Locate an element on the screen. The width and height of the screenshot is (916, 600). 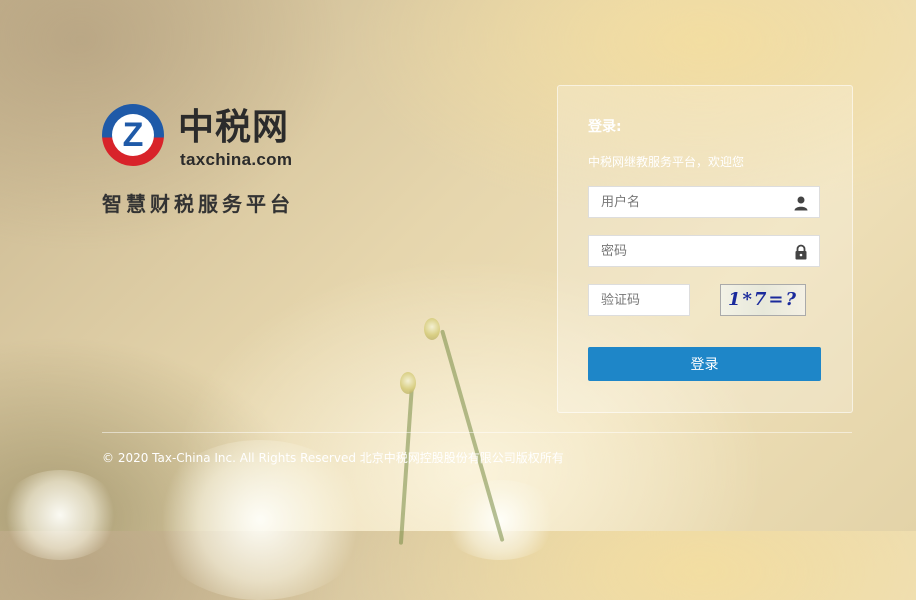
footer-divider is located at coordinates (477, 432).